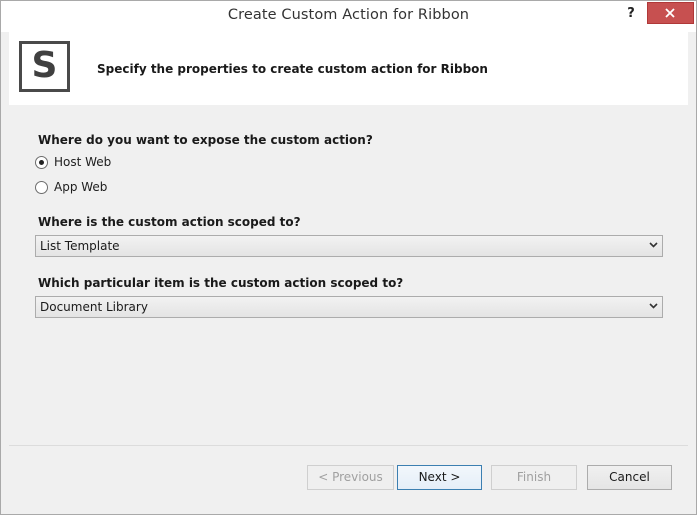 The image size is (697, 515). I want to click on radio-selected-dot, so click(41, 162).